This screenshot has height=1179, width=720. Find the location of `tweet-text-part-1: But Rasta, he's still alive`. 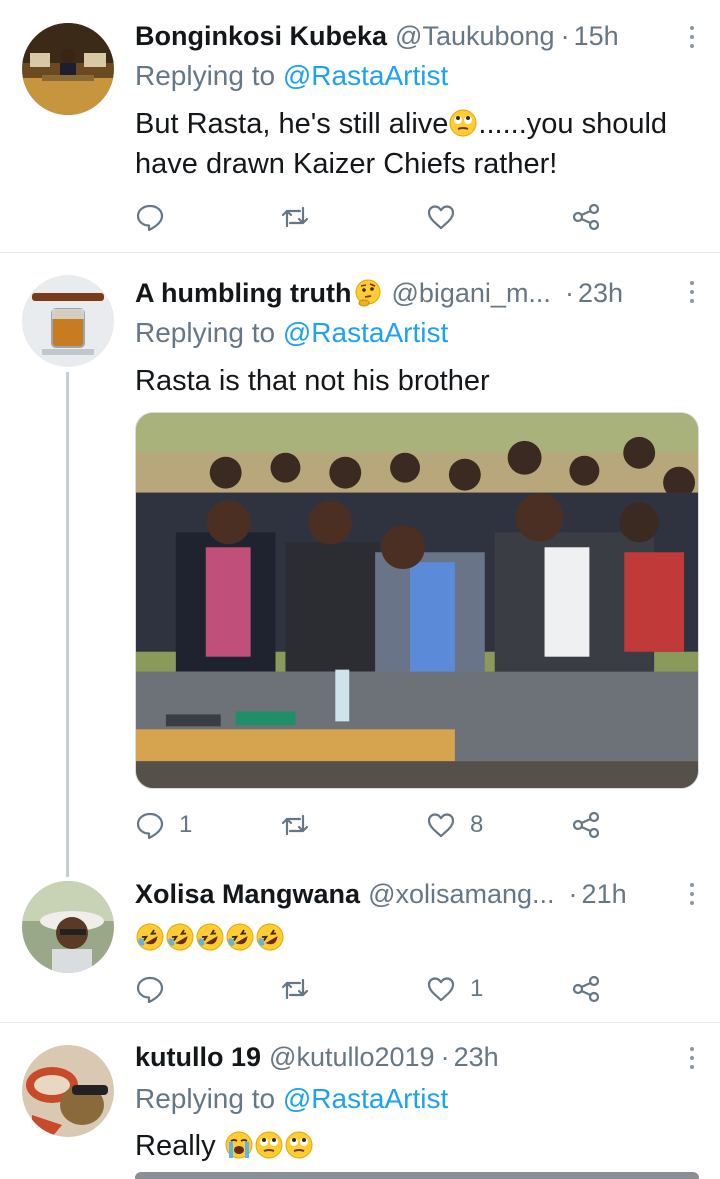

tweet-text-part-1: But Rasta, he's still alive is located at coordinates (292, 124).